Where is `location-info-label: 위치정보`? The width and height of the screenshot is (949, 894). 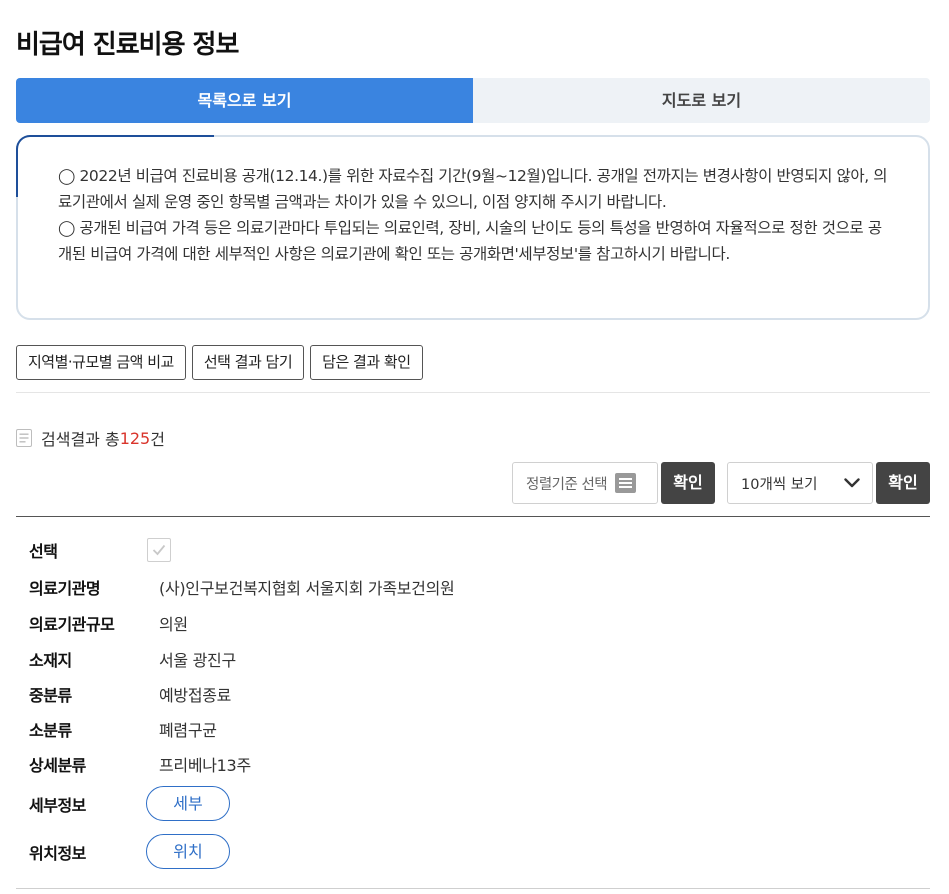 location-info-label: 위치정보 is located at coordinates (57, 853).